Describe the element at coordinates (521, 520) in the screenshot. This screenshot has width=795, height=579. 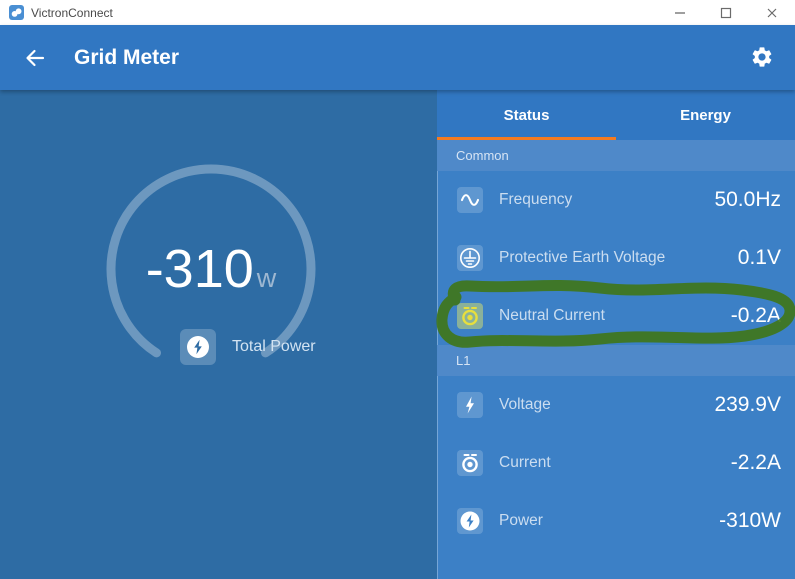
I see `row-label: Power` at that location.